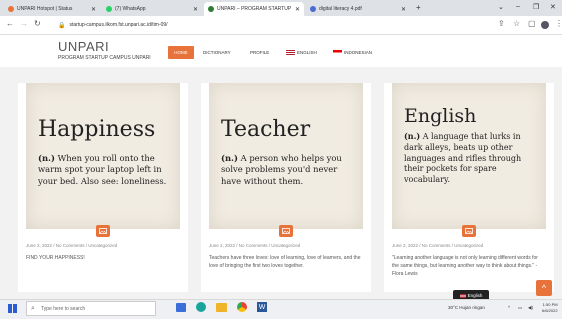 Image resolution: width=562 pixels, height=319 pixels. Describe the element at coordinates (501, 23) in the screenshot. I see `share-icon: ⇪` at that location.